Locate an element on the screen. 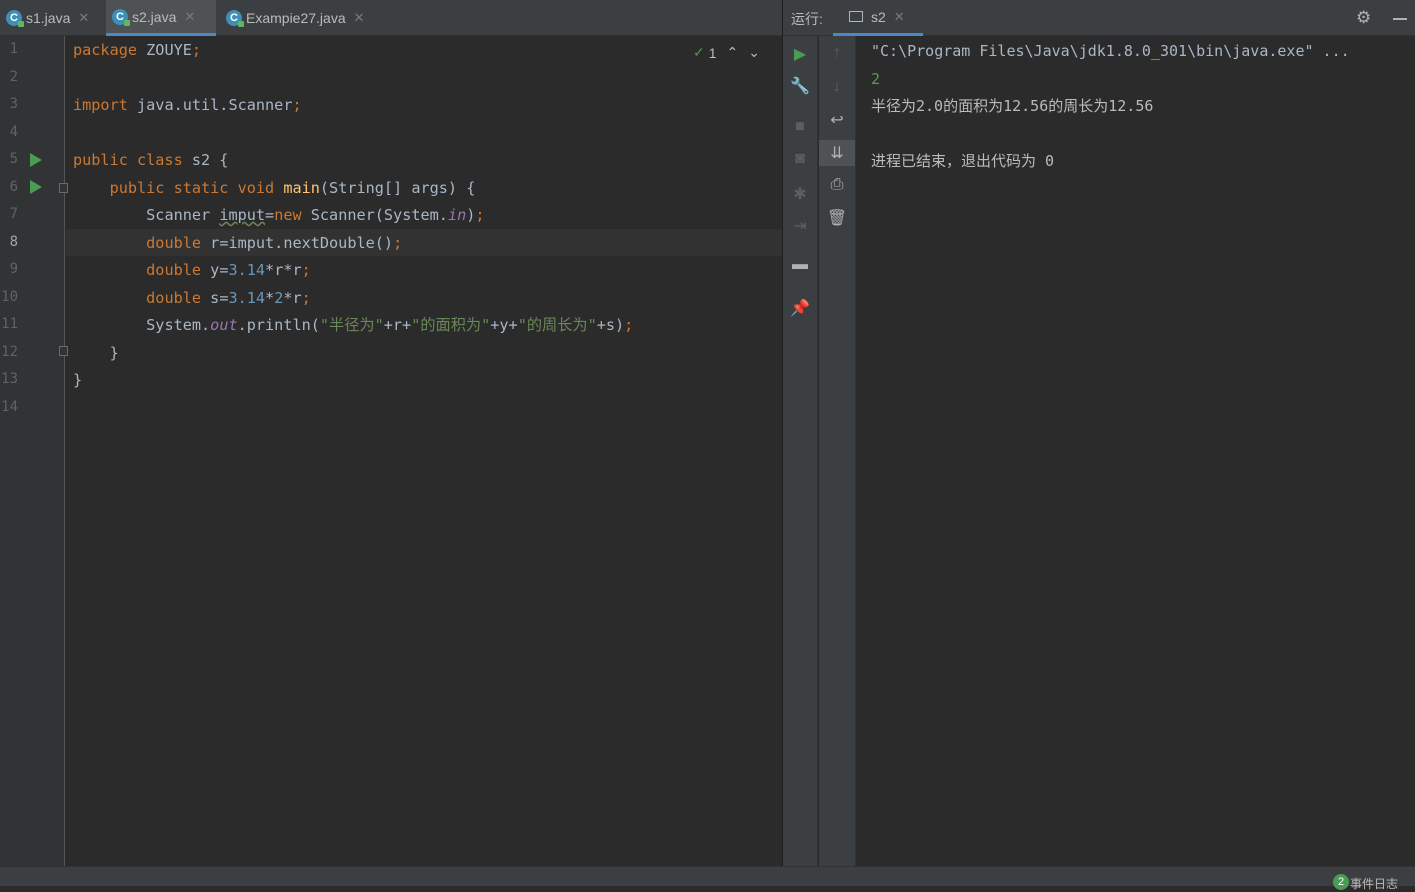 Image resolution: width=1415 pixels, height=892 pixels. line-number: 6 is located at coordinates (13, 187).